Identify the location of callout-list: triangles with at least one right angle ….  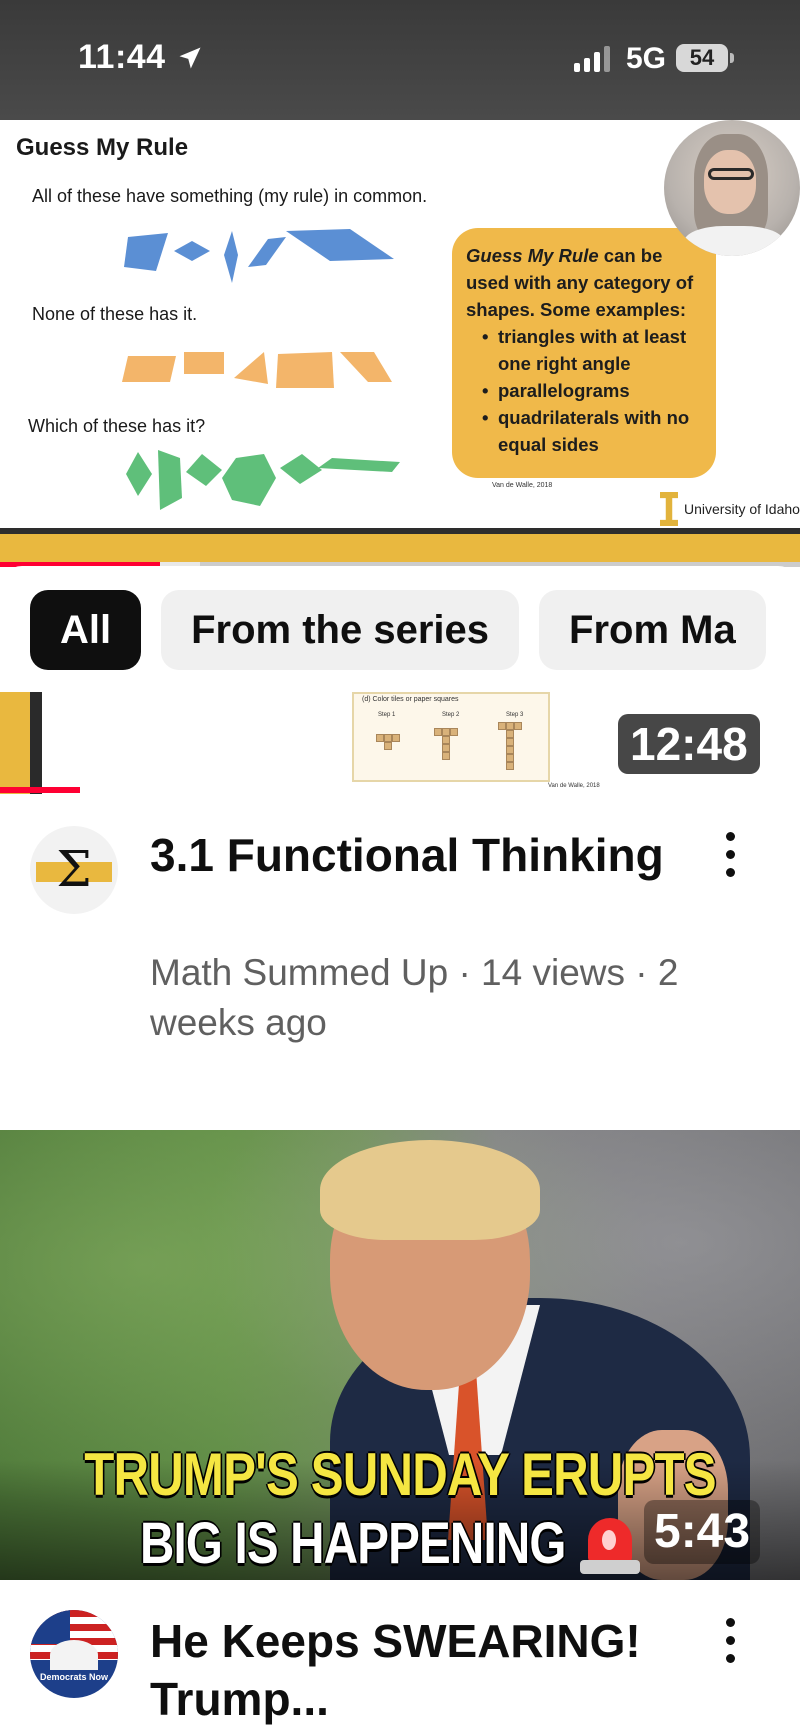
(584, 390).